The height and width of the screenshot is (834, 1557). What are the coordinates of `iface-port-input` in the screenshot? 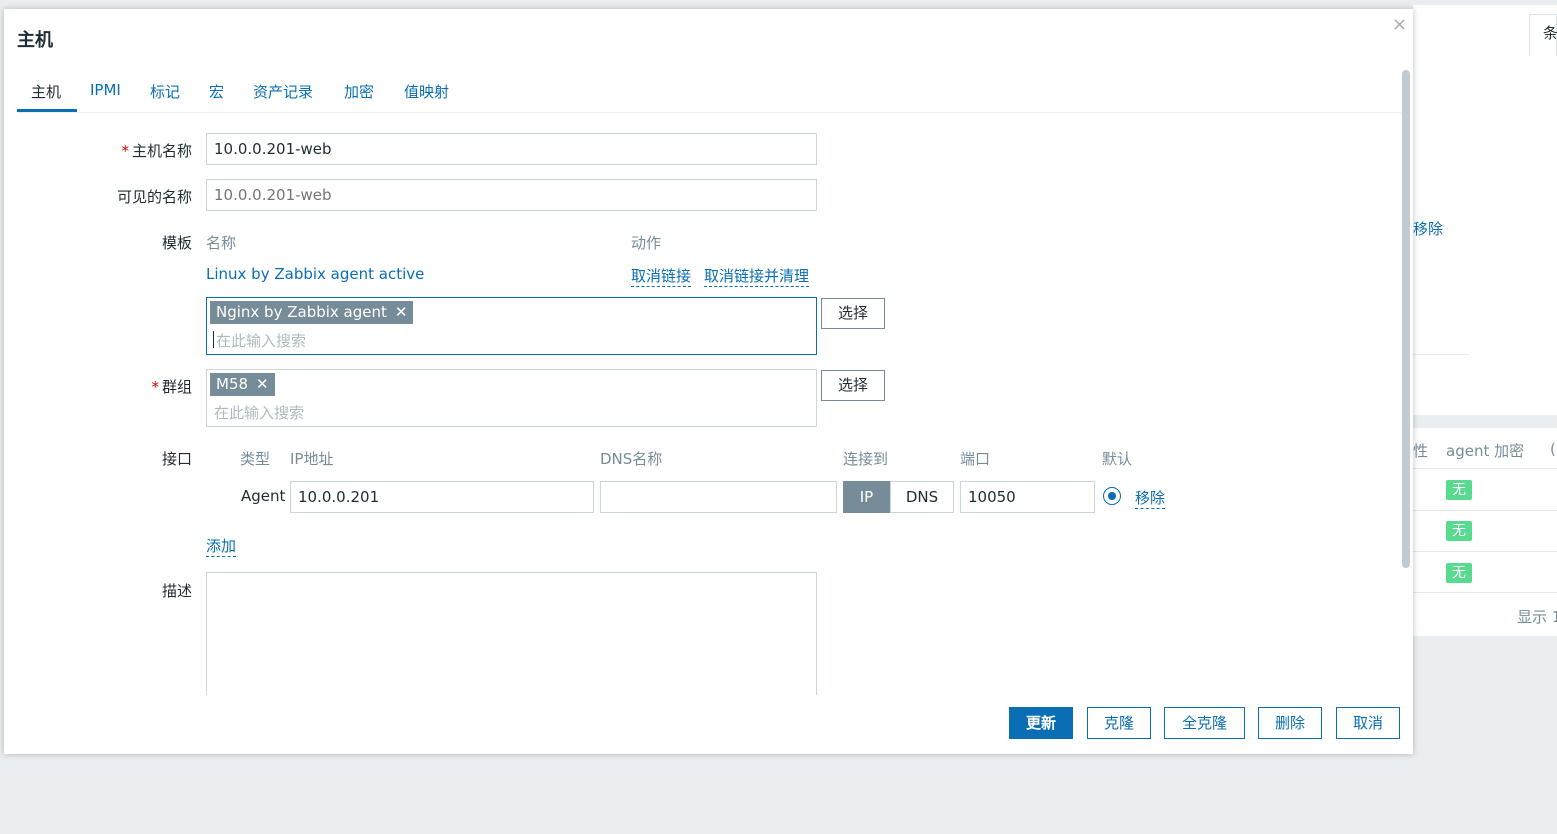 It's located at (1027, 497).